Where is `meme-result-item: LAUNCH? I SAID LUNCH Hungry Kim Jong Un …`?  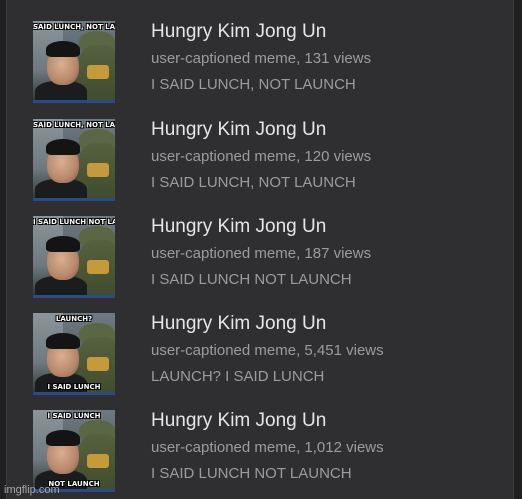 meme-result-item: LAUNCH? I SAID LUNCH Hungry Kim Jong Un … is located at coordinates (266, 354).